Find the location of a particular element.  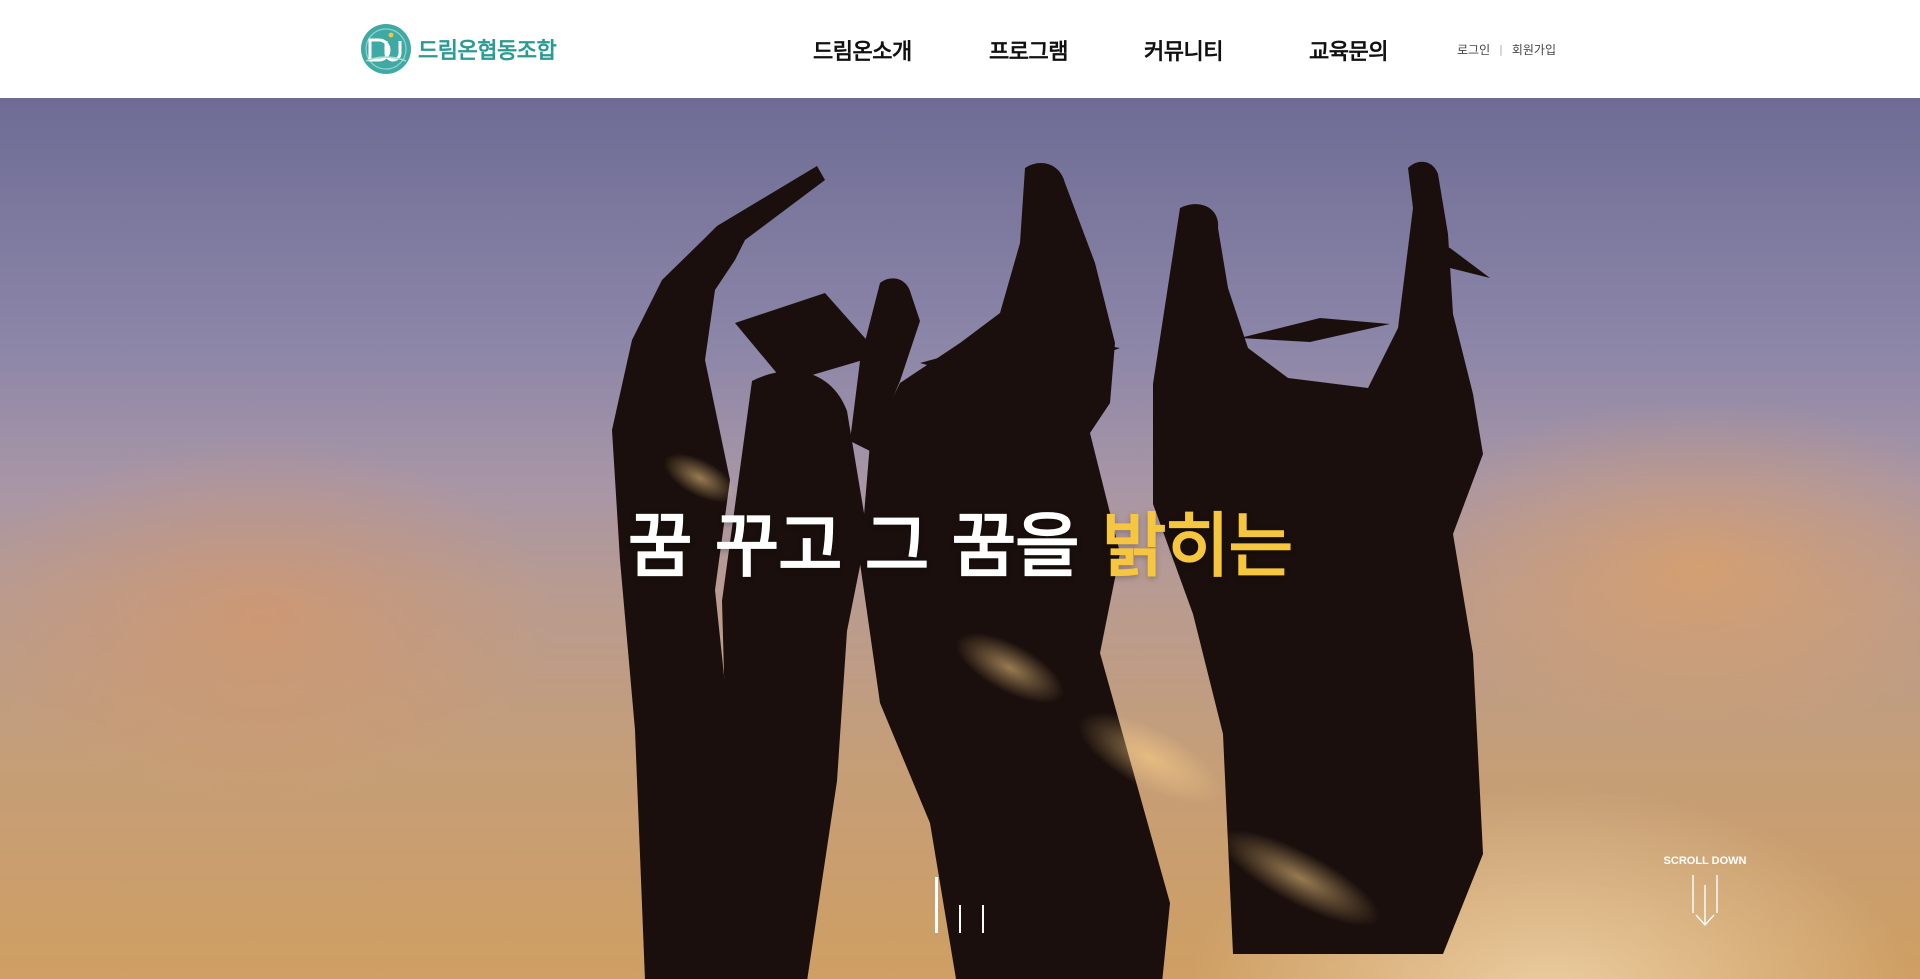

site-header: 드림온협동조합 드림온소개 프로그램 커뮤니티 교육문의 로그인 | 회원가입 is located at coordinates (960, 49).